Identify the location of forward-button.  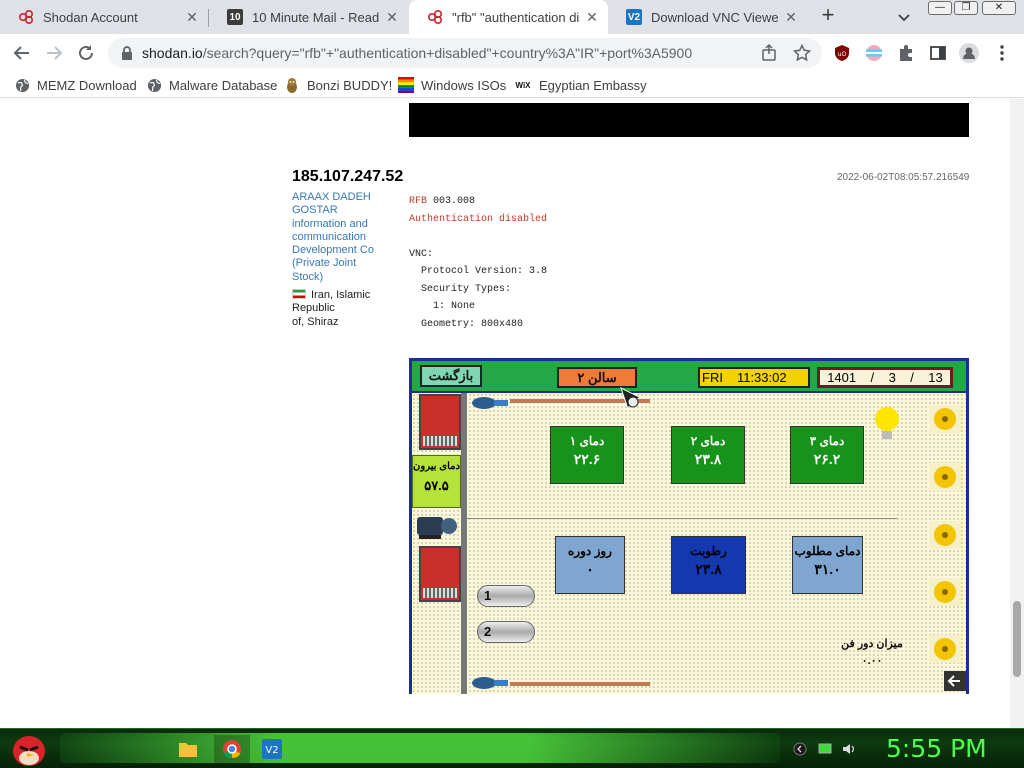
(54, 53).